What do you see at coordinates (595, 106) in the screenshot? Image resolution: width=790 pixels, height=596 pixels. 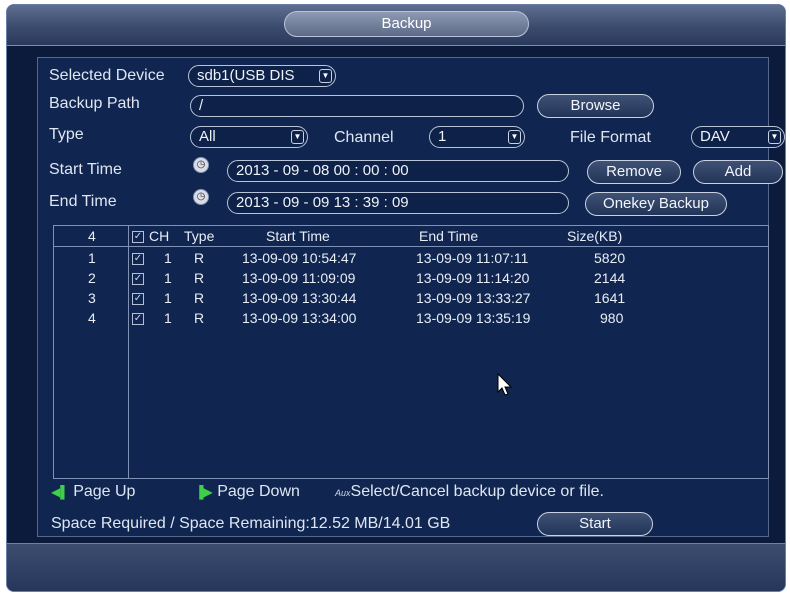 I see `browse-button: Browse` at bounding box center [595, 106].